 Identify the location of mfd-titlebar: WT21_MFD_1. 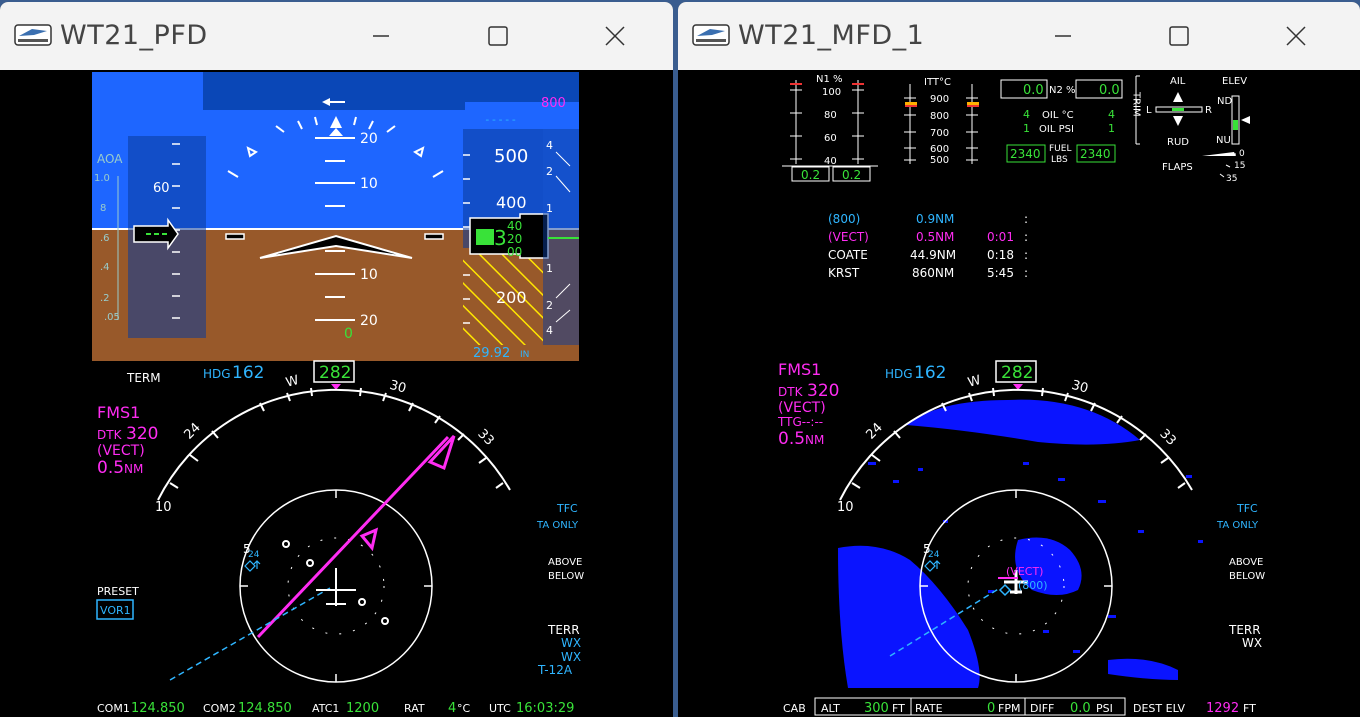
(1019, 36).